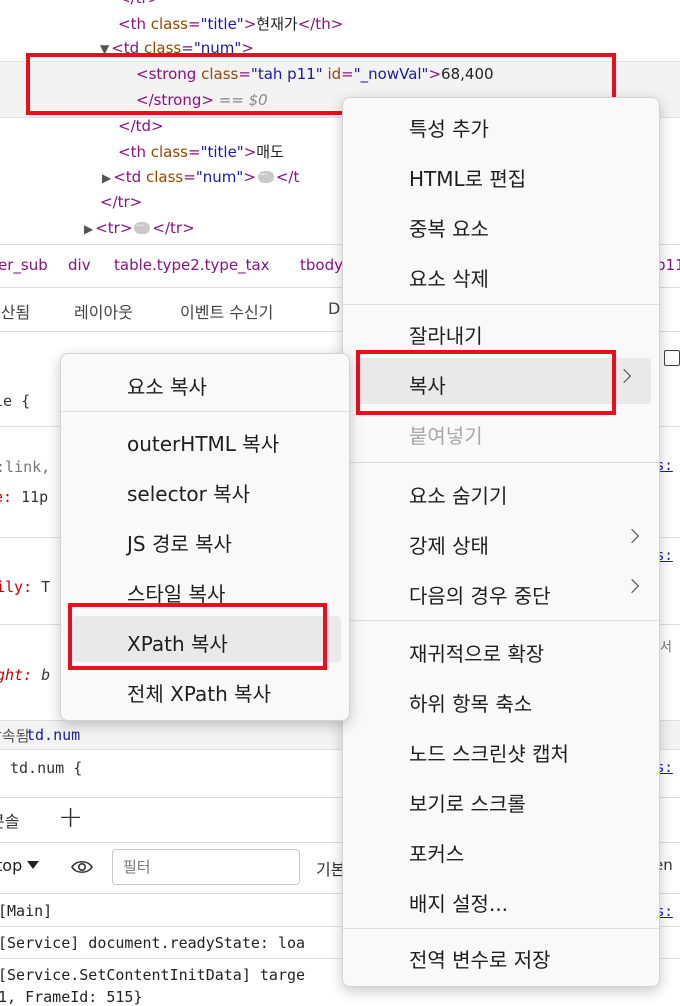 This screenshot has height=1006, width=680. I want to click on menu-item-copy-element: 요소 복사, so click(205, 382).